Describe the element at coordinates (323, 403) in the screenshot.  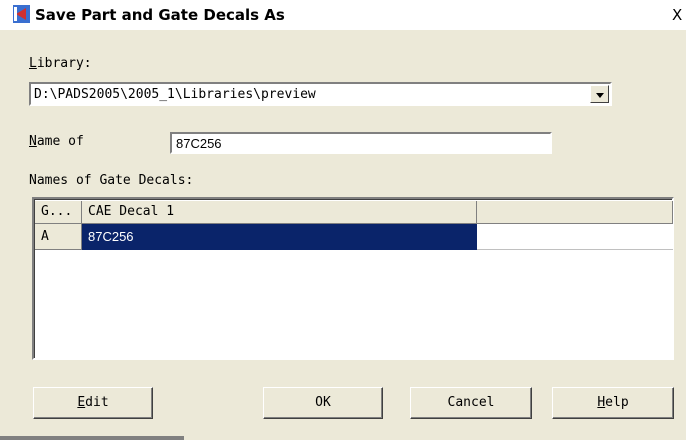
I see `ok-button: OK` at that location.